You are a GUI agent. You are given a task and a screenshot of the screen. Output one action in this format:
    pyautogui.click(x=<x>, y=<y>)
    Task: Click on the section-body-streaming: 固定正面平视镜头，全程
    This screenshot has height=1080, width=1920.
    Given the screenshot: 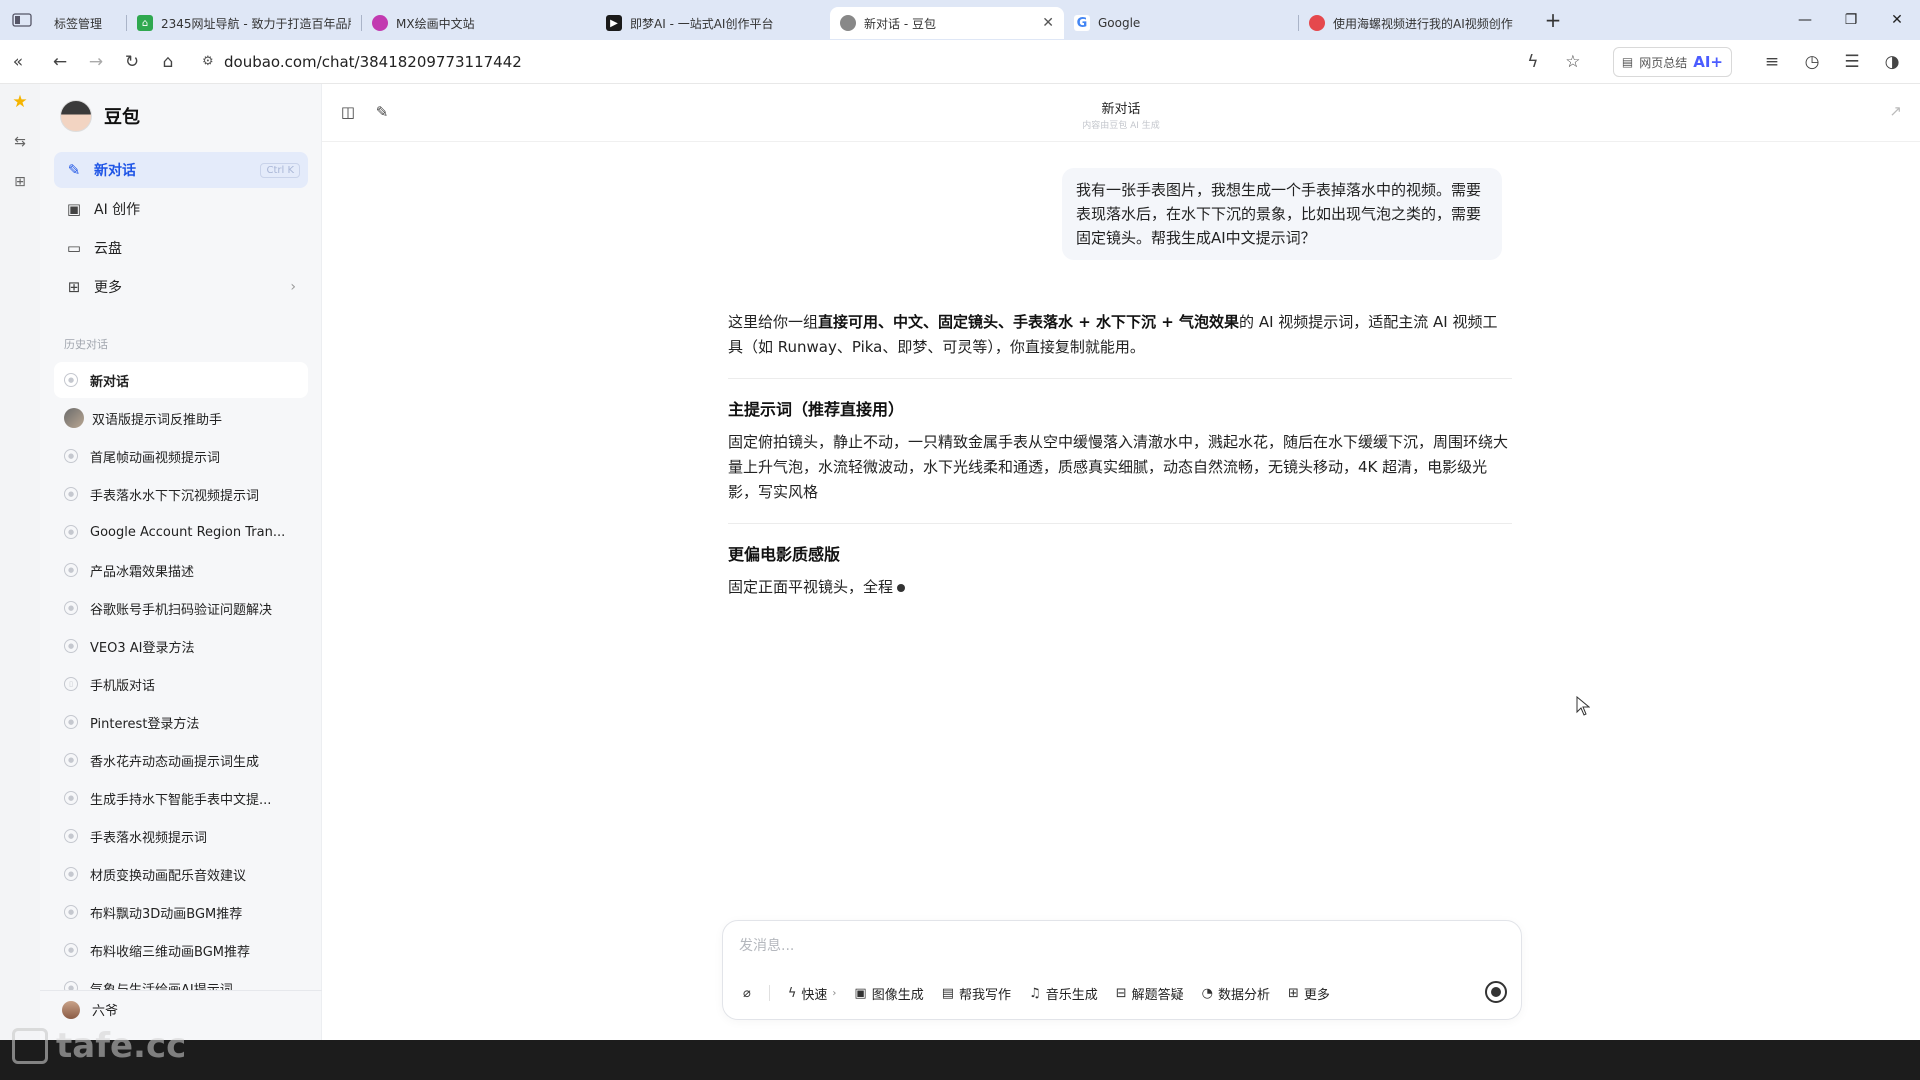 What is the action you would take?
    pyautogui.click(x=1120, y=587)
    